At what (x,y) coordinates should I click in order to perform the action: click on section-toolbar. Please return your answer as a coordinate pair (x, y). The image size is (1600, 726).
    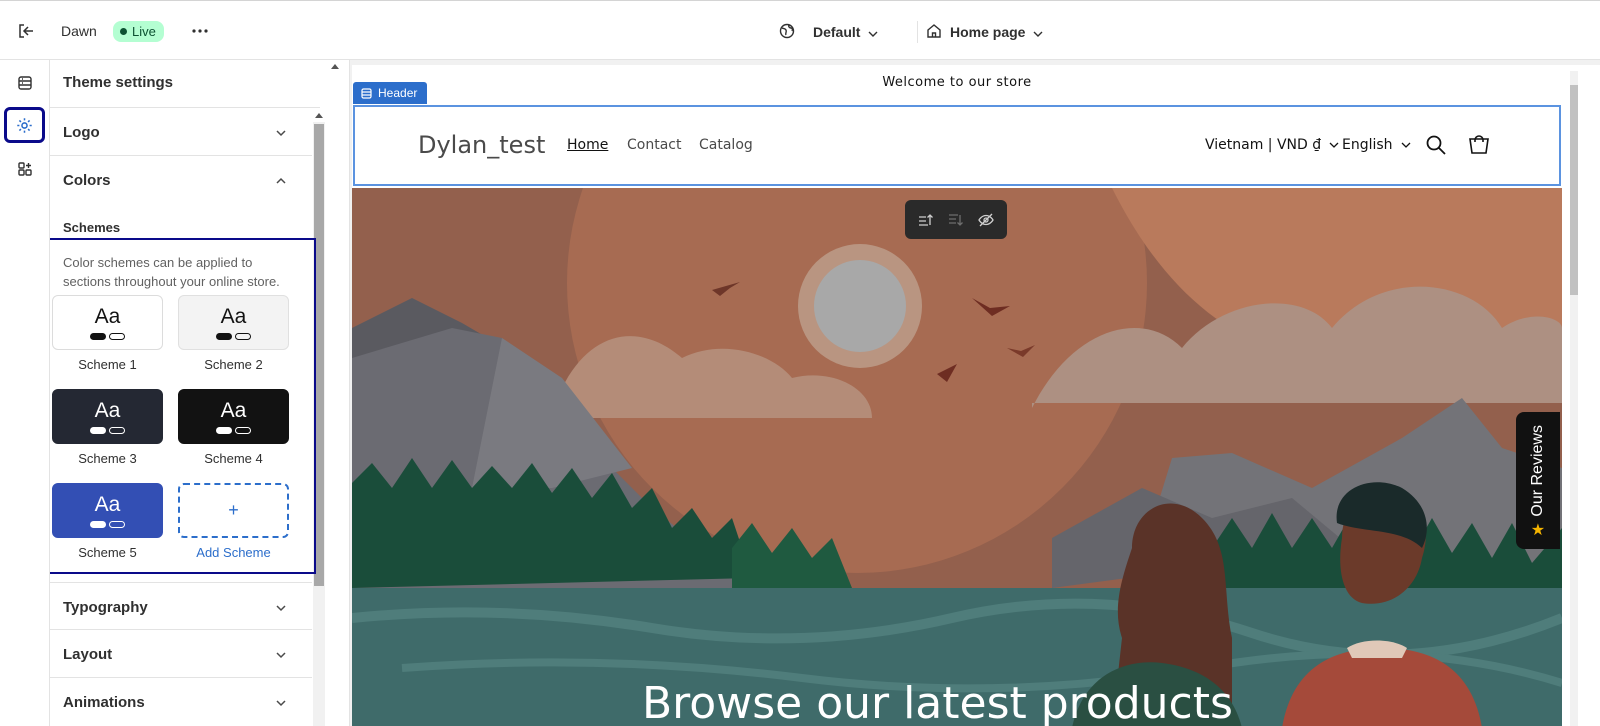
    Looking at the image, I should click on (956, 219).